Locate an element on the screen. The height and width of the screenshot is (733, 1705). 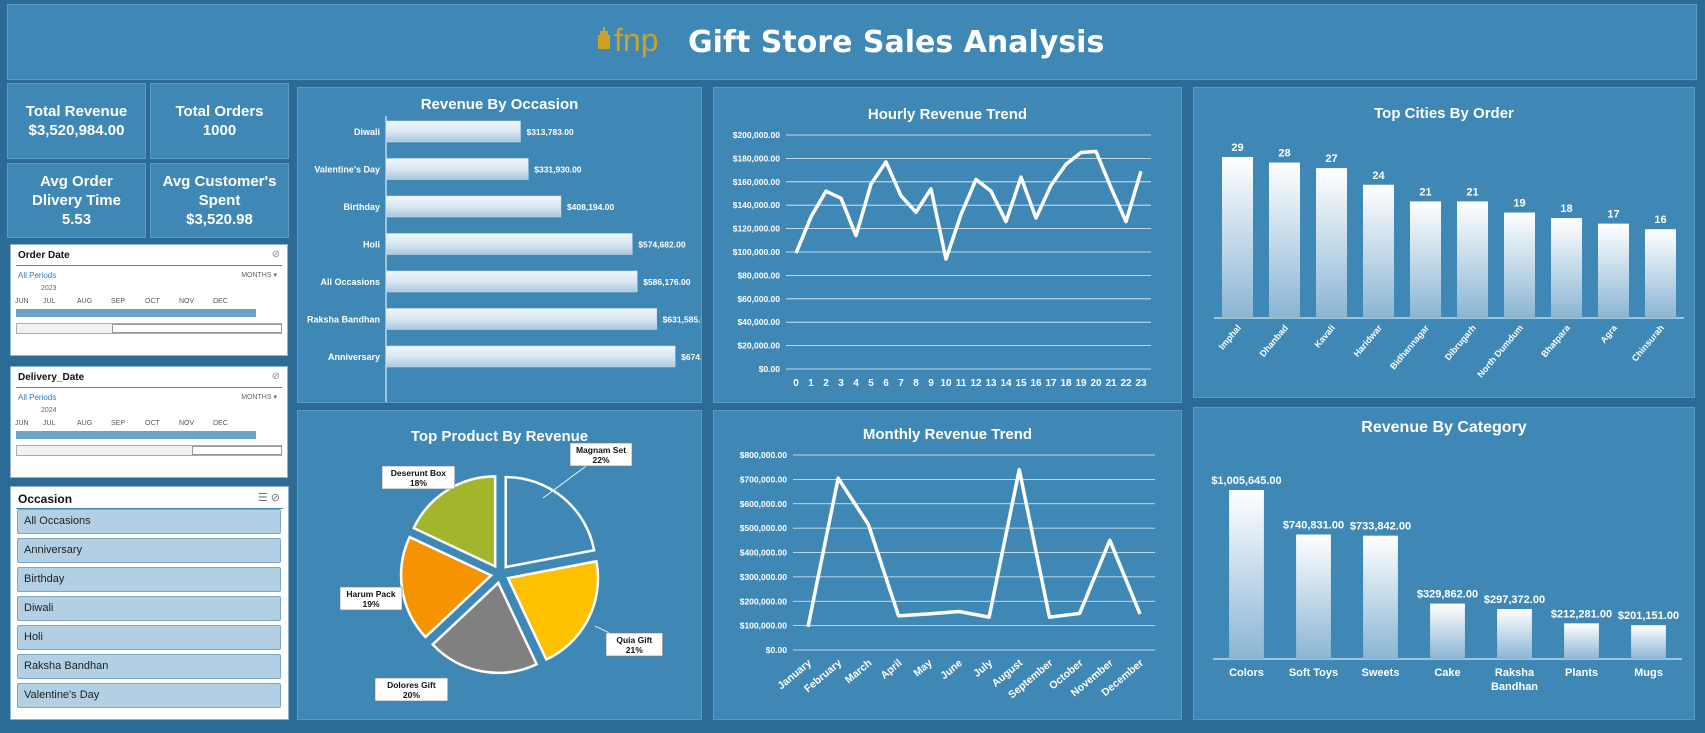
data-label: 29 is located at coordinates (1237, 148).